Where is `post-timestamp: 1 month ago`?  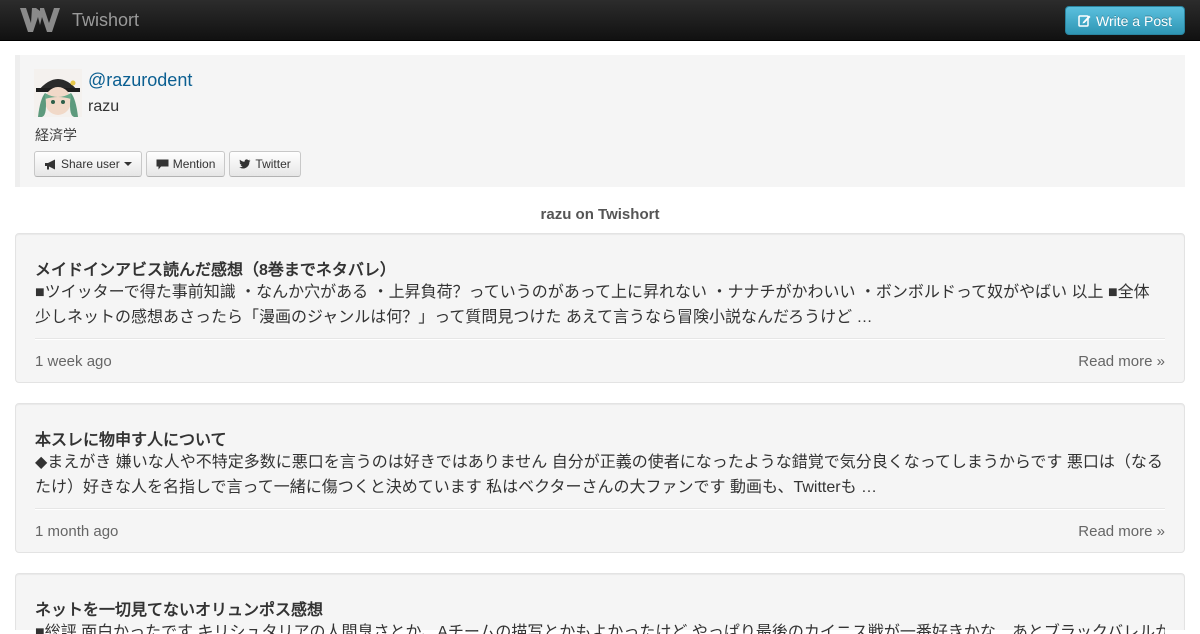 post-timestamp: 1 month ago is located at coordinates (77, 531).